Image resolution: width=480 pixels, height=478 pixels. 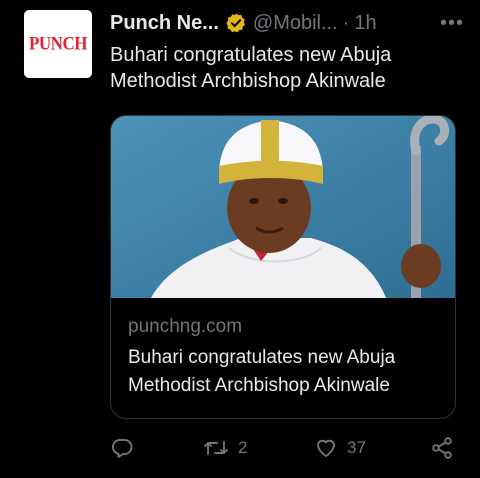 I want to click on like-icon, so click(x=326, y=448).